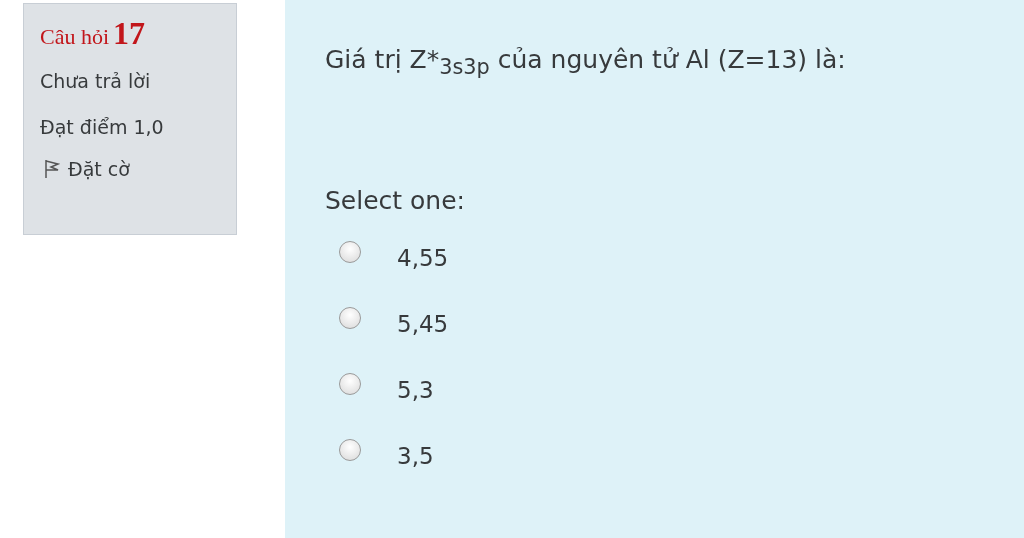 The width and height of the screenshot is (1024, 538). I want to click on question-label: Câu hỏi, so click(75, 37).